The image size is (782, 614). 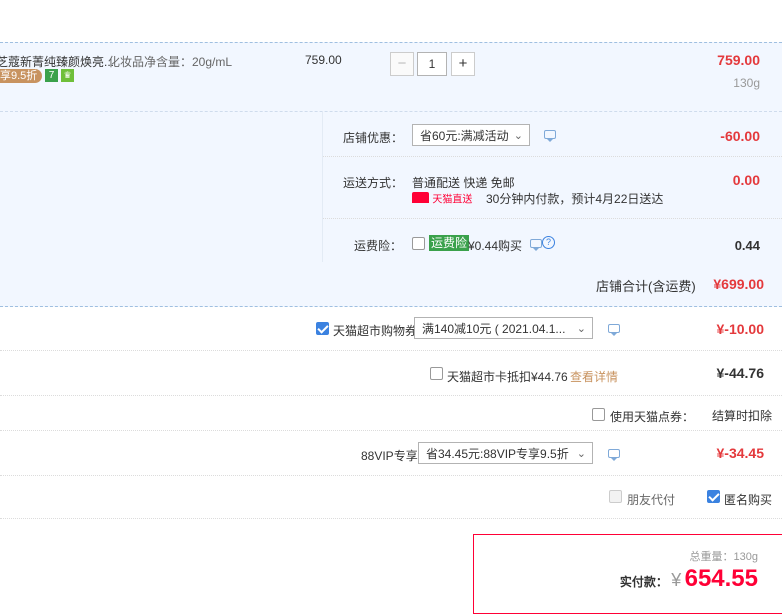 I want to click on green-tag-icon: 7, so click(x=51, y=75).